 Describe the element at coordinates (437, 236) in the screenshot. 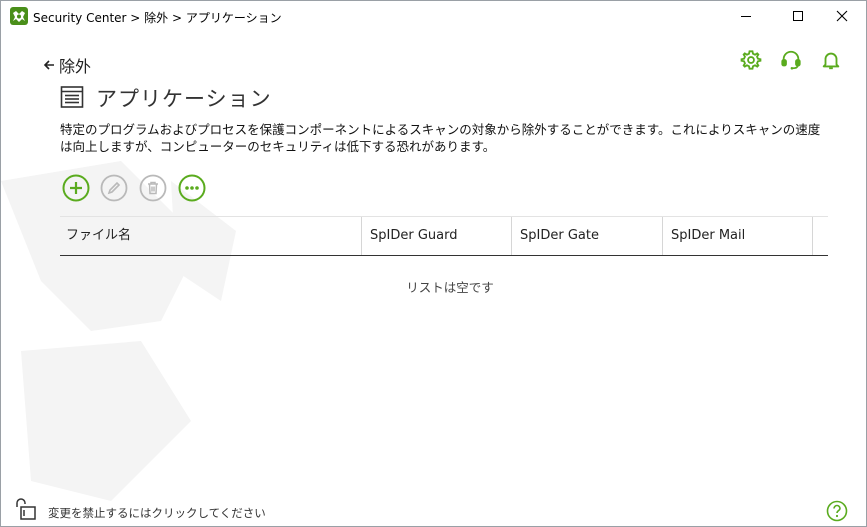

I see `column-header-spider-guard: SpIDer Guard` at that location.